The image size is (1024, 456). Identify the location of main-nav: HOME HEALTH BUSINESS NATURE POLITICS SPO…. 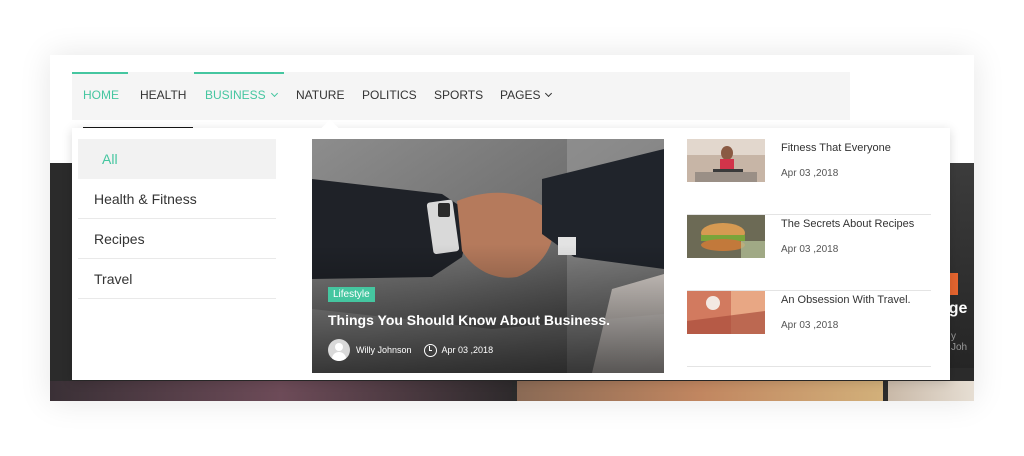
(461, 96).